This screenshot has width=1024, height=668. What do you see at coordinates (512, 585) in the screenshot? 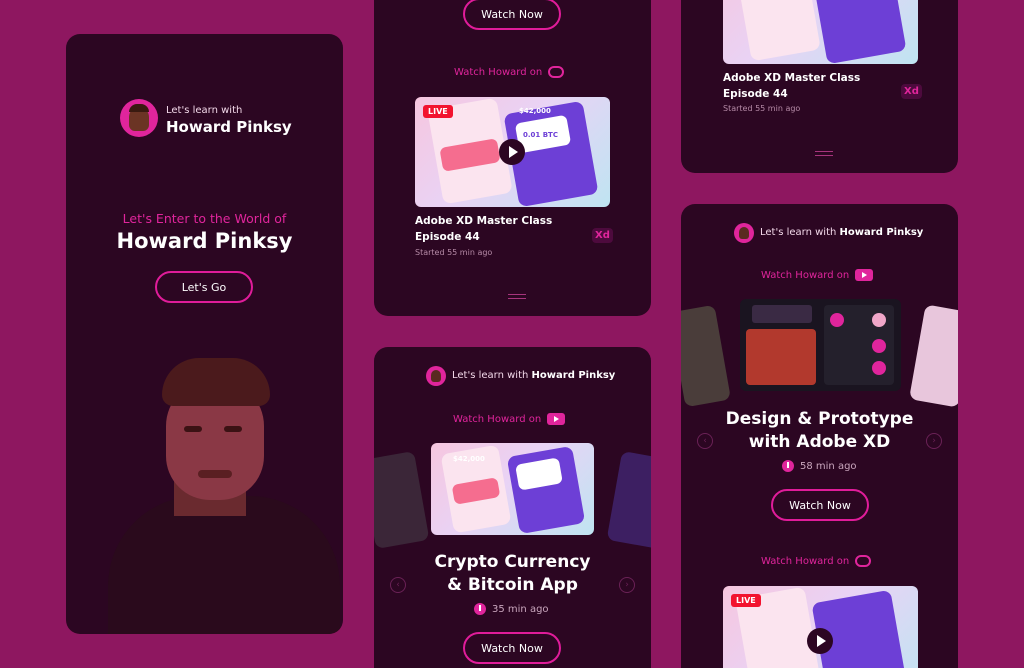
I see `course-title-line2: & Bitcoin App` at bounding box center [512, 585].